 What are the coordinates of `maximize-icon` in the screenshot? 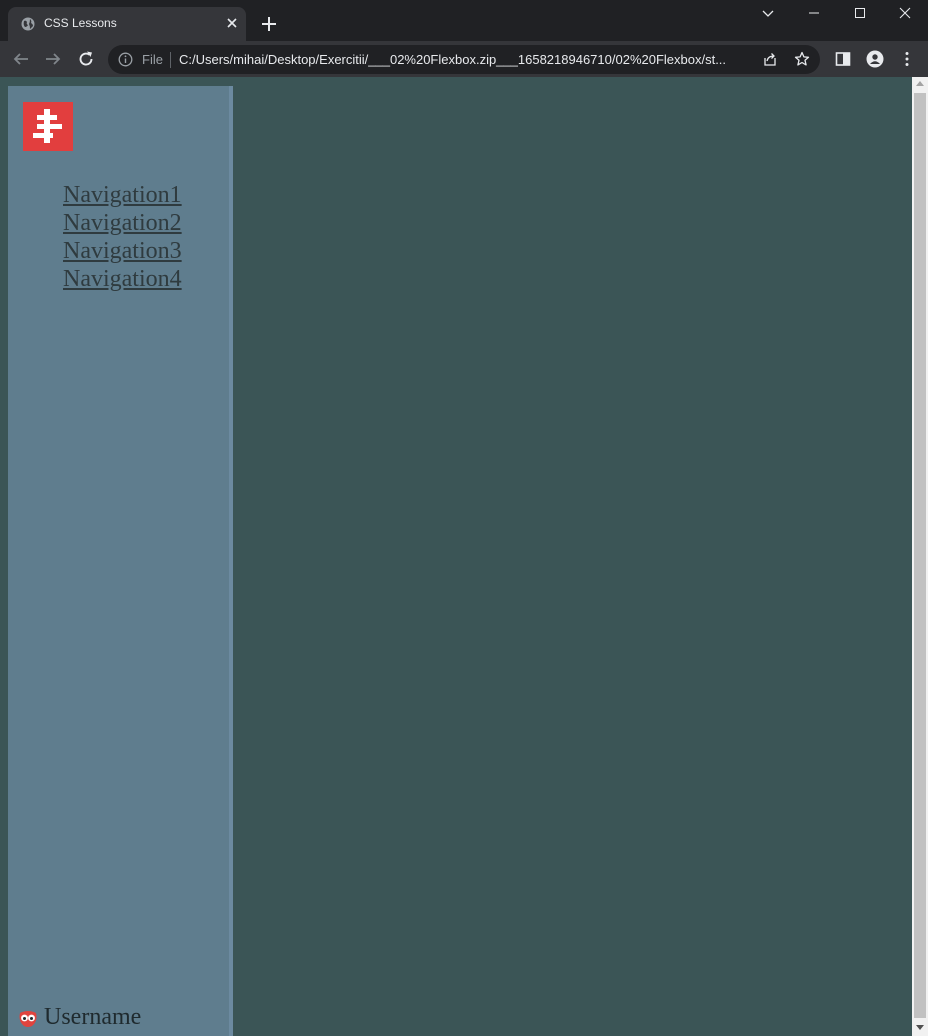 It's located at (860, 13).